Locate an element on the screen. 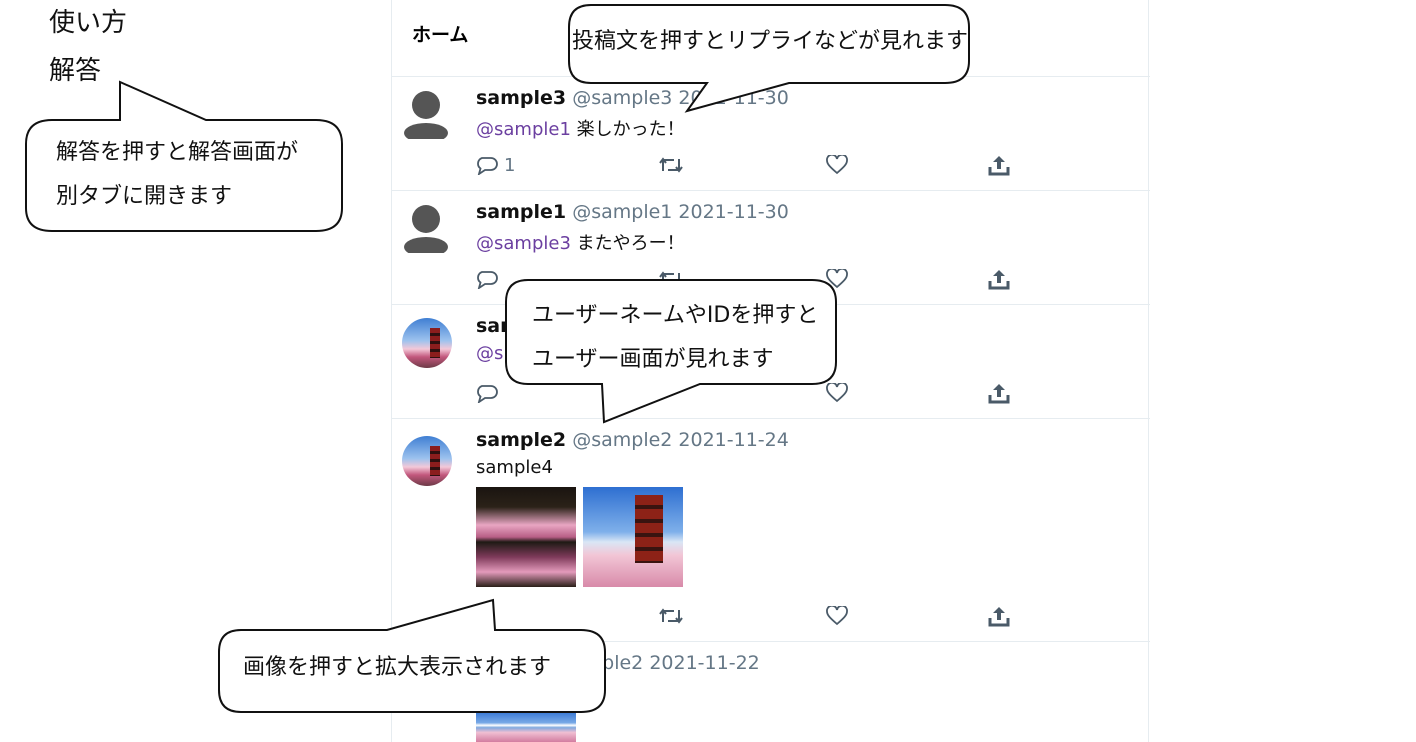  tweet-user-handle: @sample3 is located at coordinates (622, 98).